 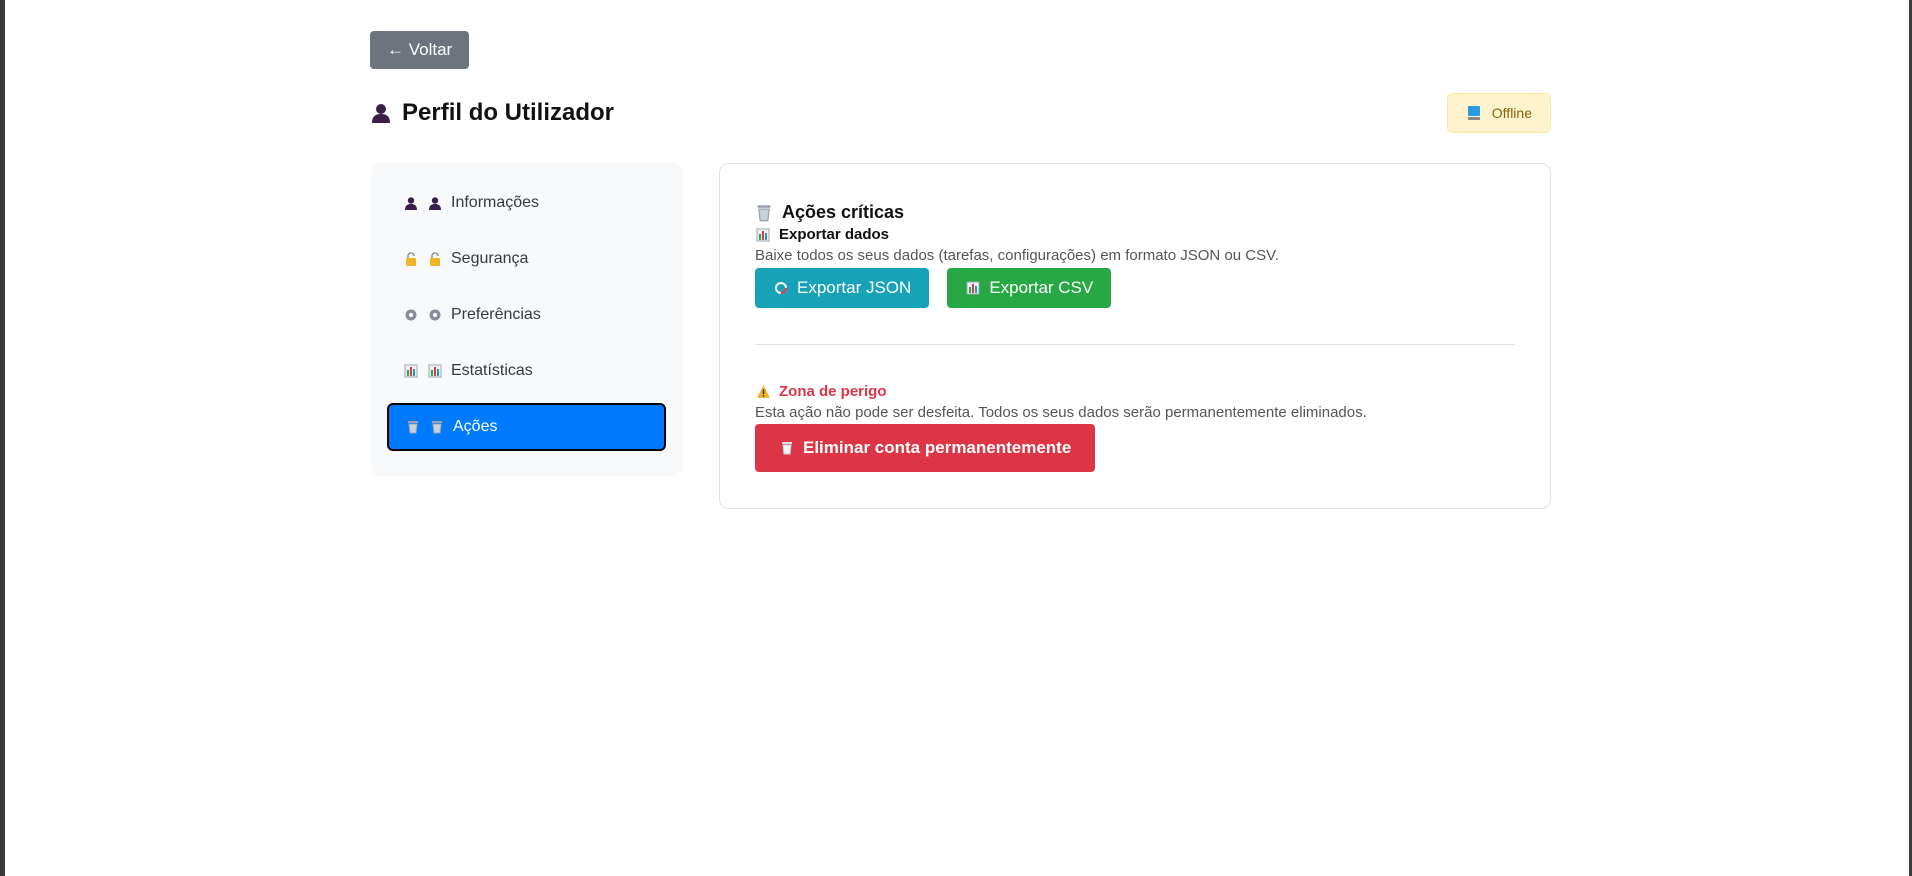 What do you see at coordinates (833, 391) in the screenshot?
I see `danger-zone-title-text: Zona de perigo` at bounding box center [833, 391].